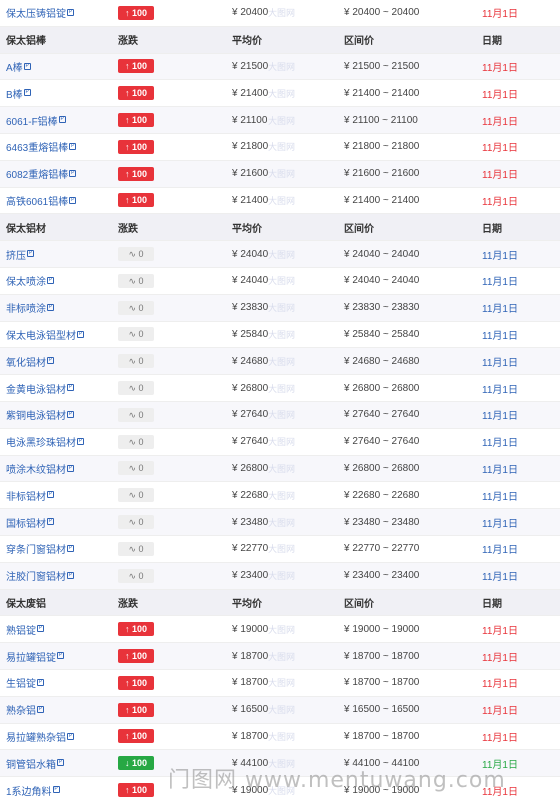  I want to click on table-row: 穿条门窗铝材 P ∿ 0 ¥ 22770 ¥ 22770 ~ 22770 11月1日 大图网, so click(280, 549).